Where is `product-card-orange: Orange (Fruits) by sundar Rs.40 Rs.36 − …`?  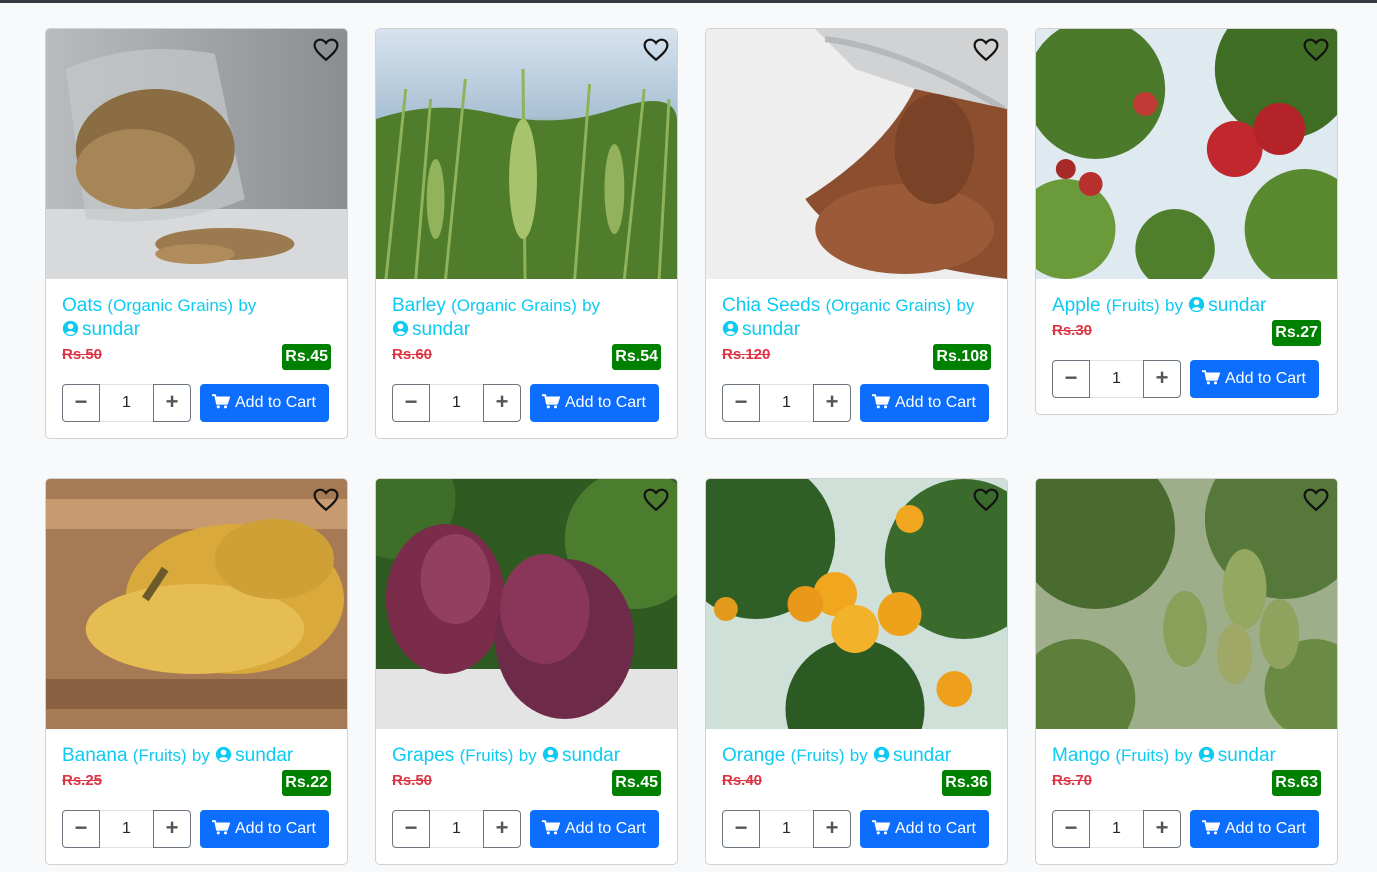 product-card-orange: Orange (Fruits) by sundar Rs.40 Rs.36 − … is located at coordinates (856, 671).